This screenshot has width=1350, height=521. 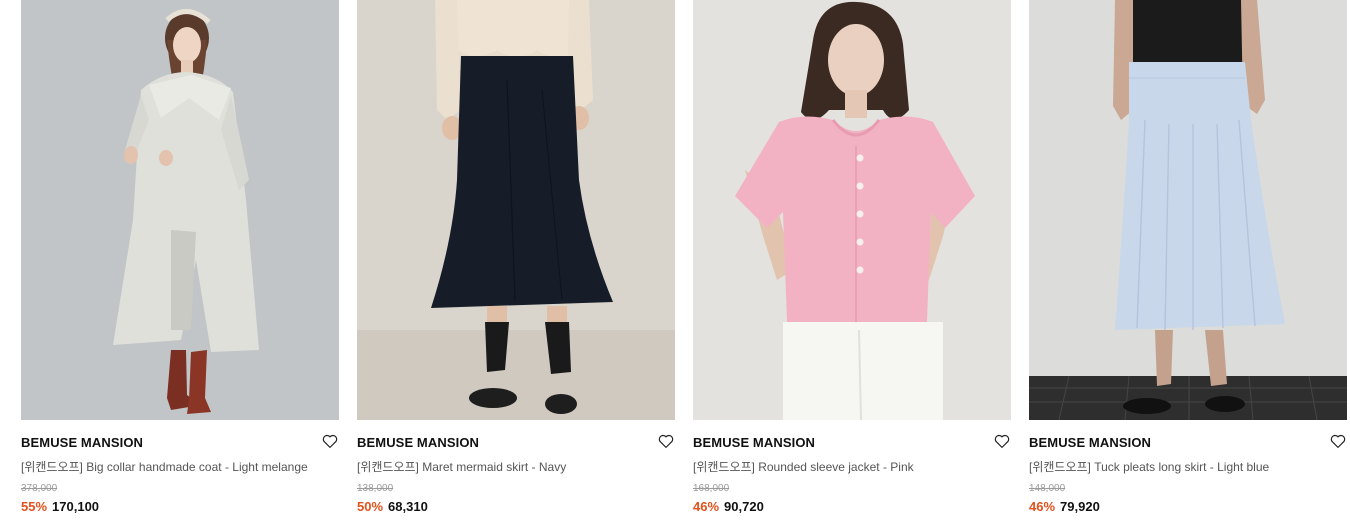 What do you see at coordinates (76, 506) in the screenshot?
I see `sale-price: 170,100` at bounding box center [76, 506].